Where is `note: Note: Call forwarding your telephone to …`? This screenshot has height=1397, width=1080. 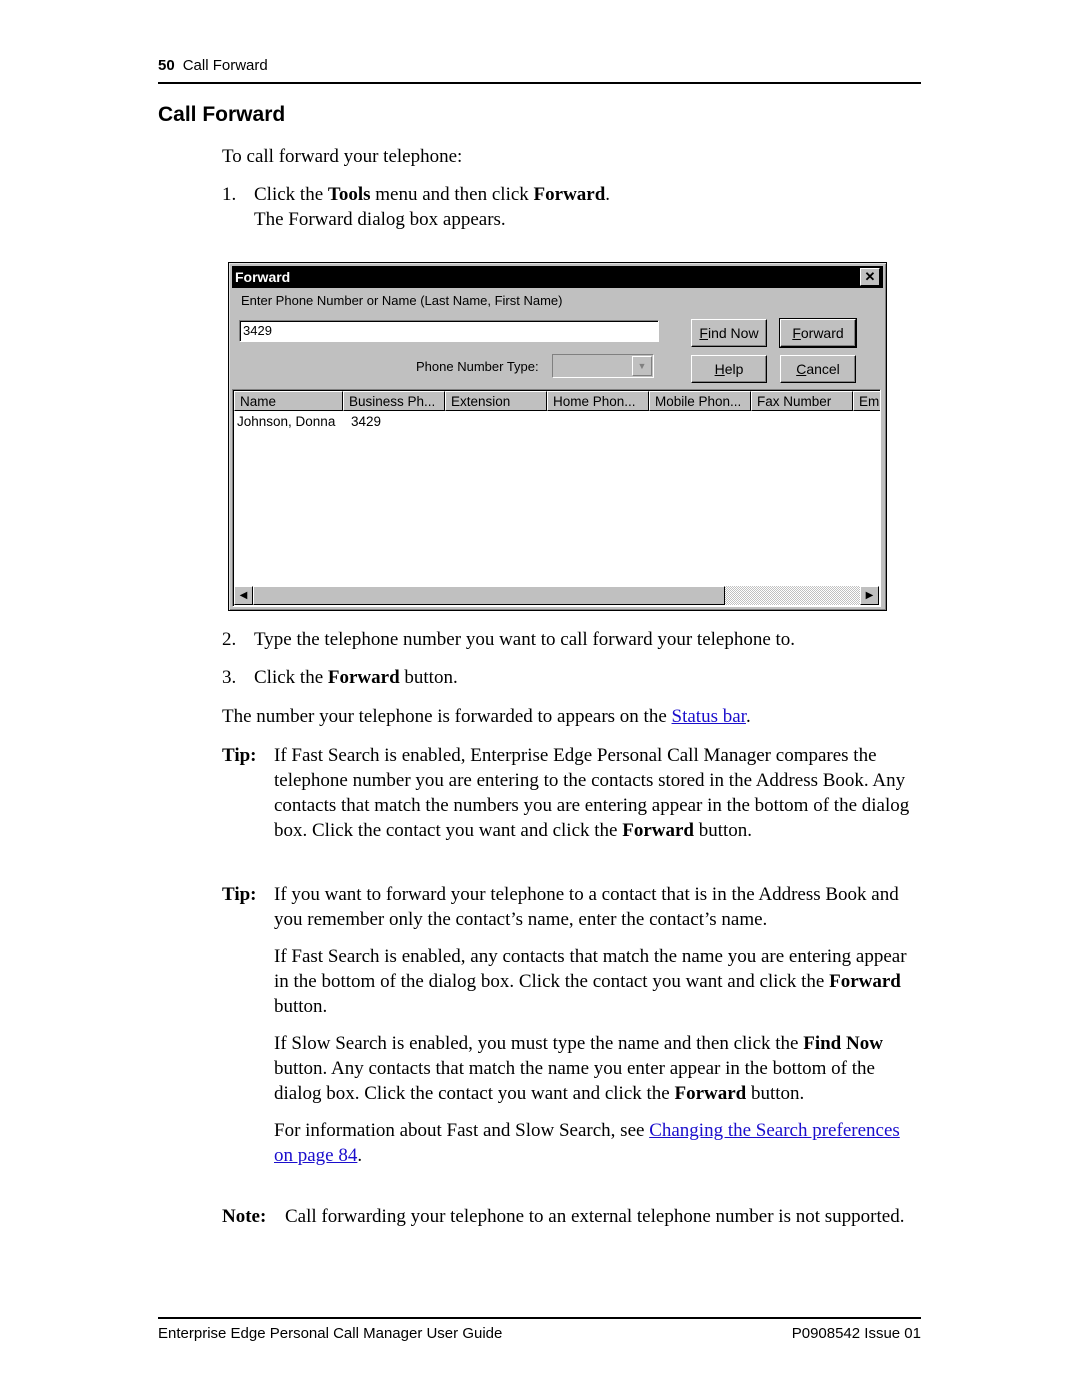
note: Note: Call forwarding your telephone to … is located at coordinates (563, 1216).